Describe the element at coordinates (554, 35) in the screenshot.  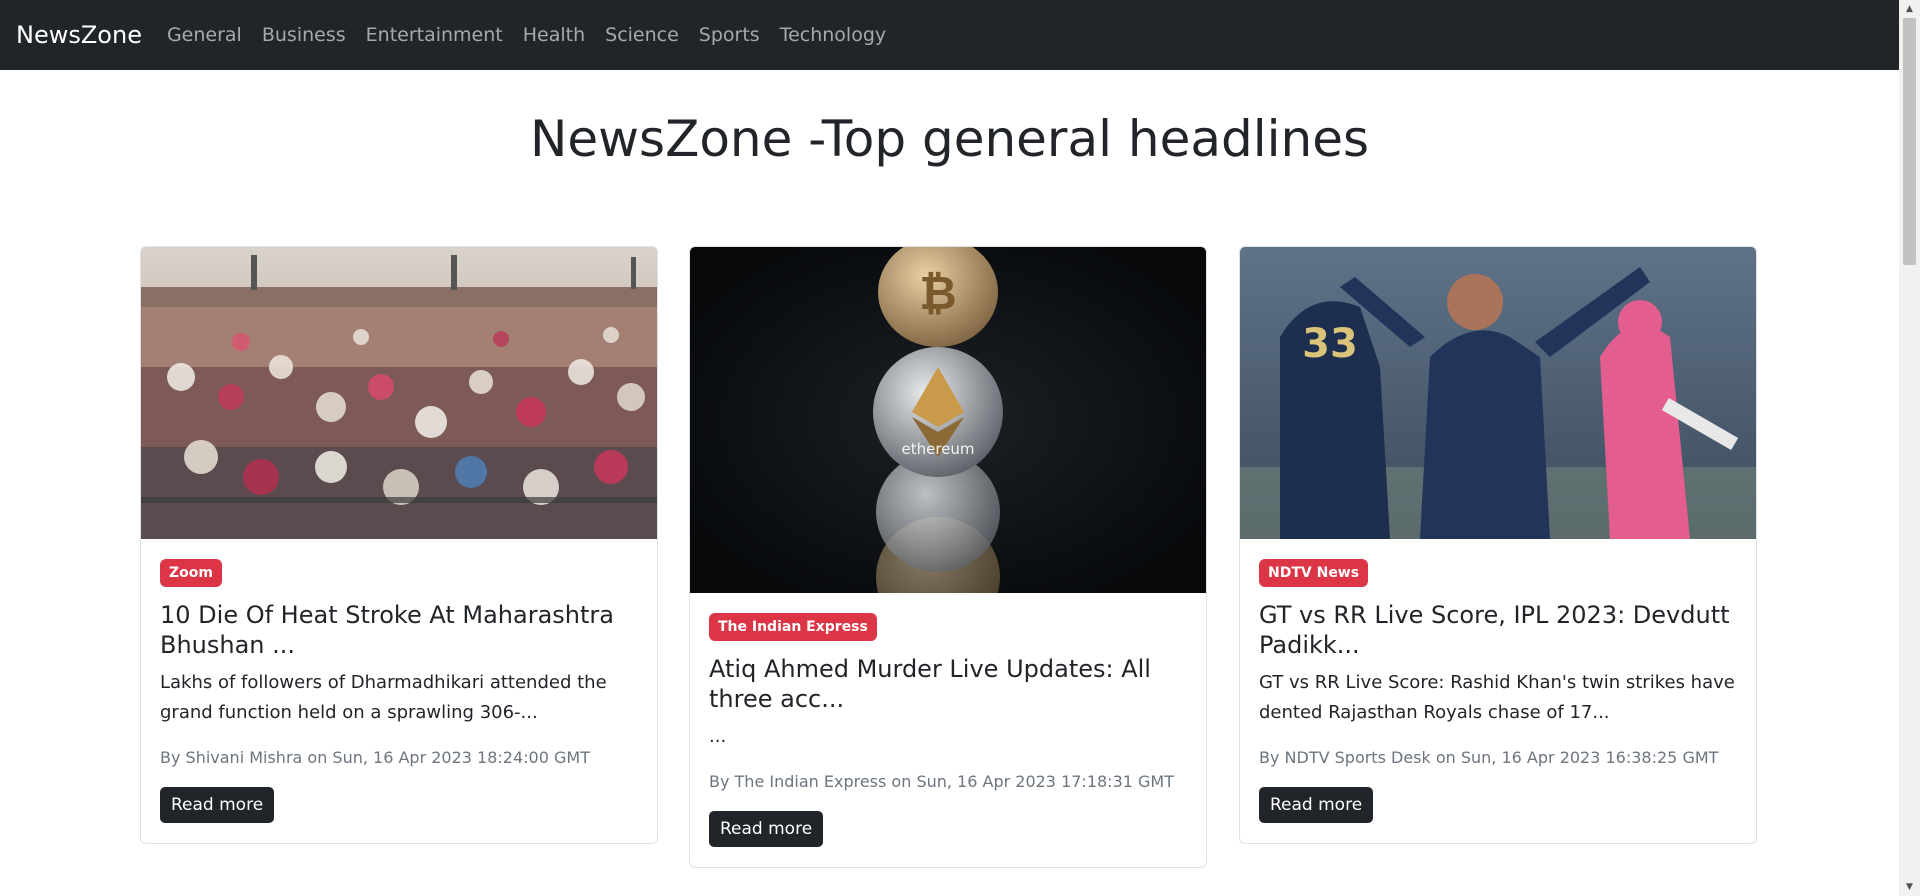
I see `nav-link-health: Health` at that location.